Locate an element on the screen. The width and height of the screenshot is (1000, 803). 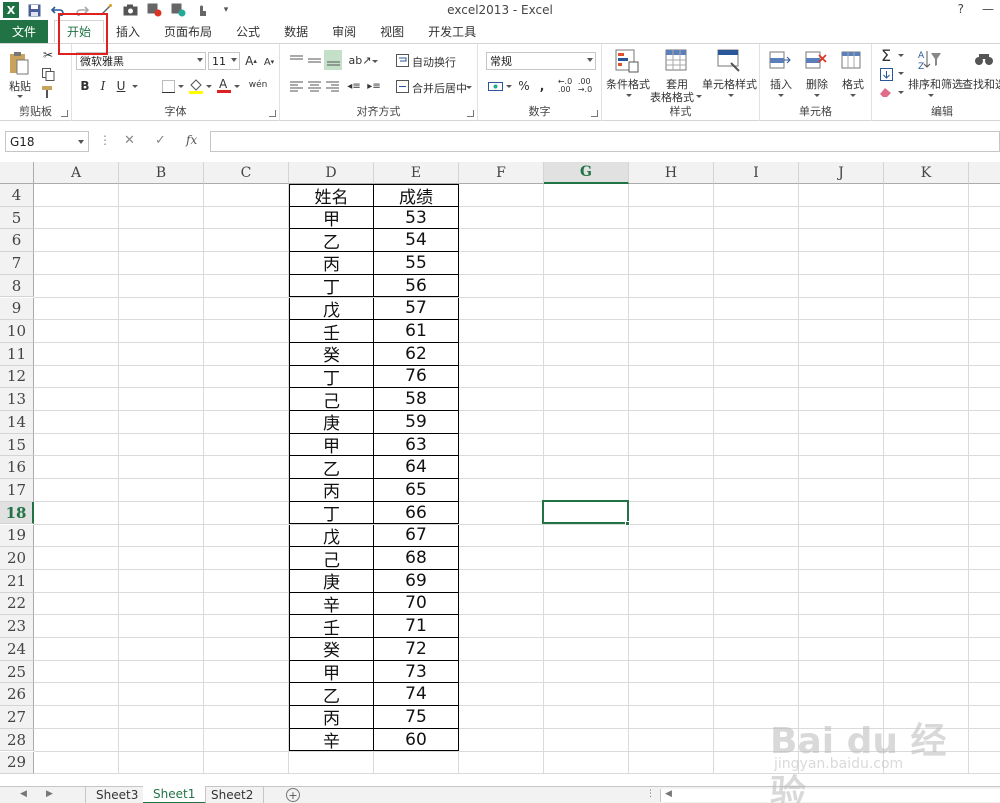
merge-center-button: 合并后居中 is located at coordinates (439, 88).